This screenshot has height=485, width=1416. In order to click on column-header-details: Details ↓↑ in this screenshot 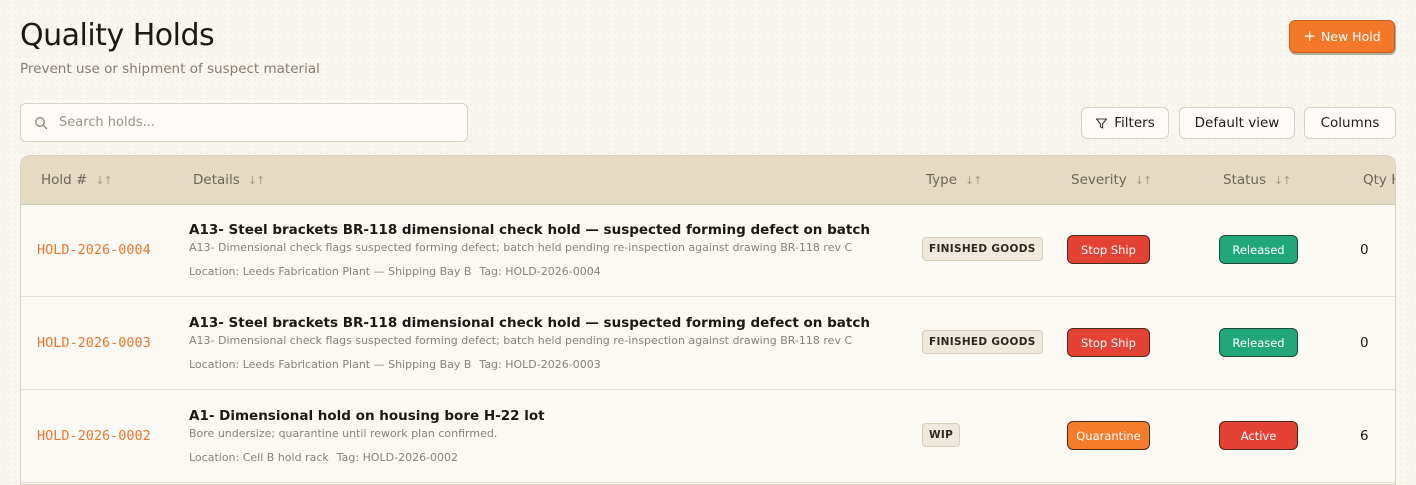, I will do `click(229, 180)`.